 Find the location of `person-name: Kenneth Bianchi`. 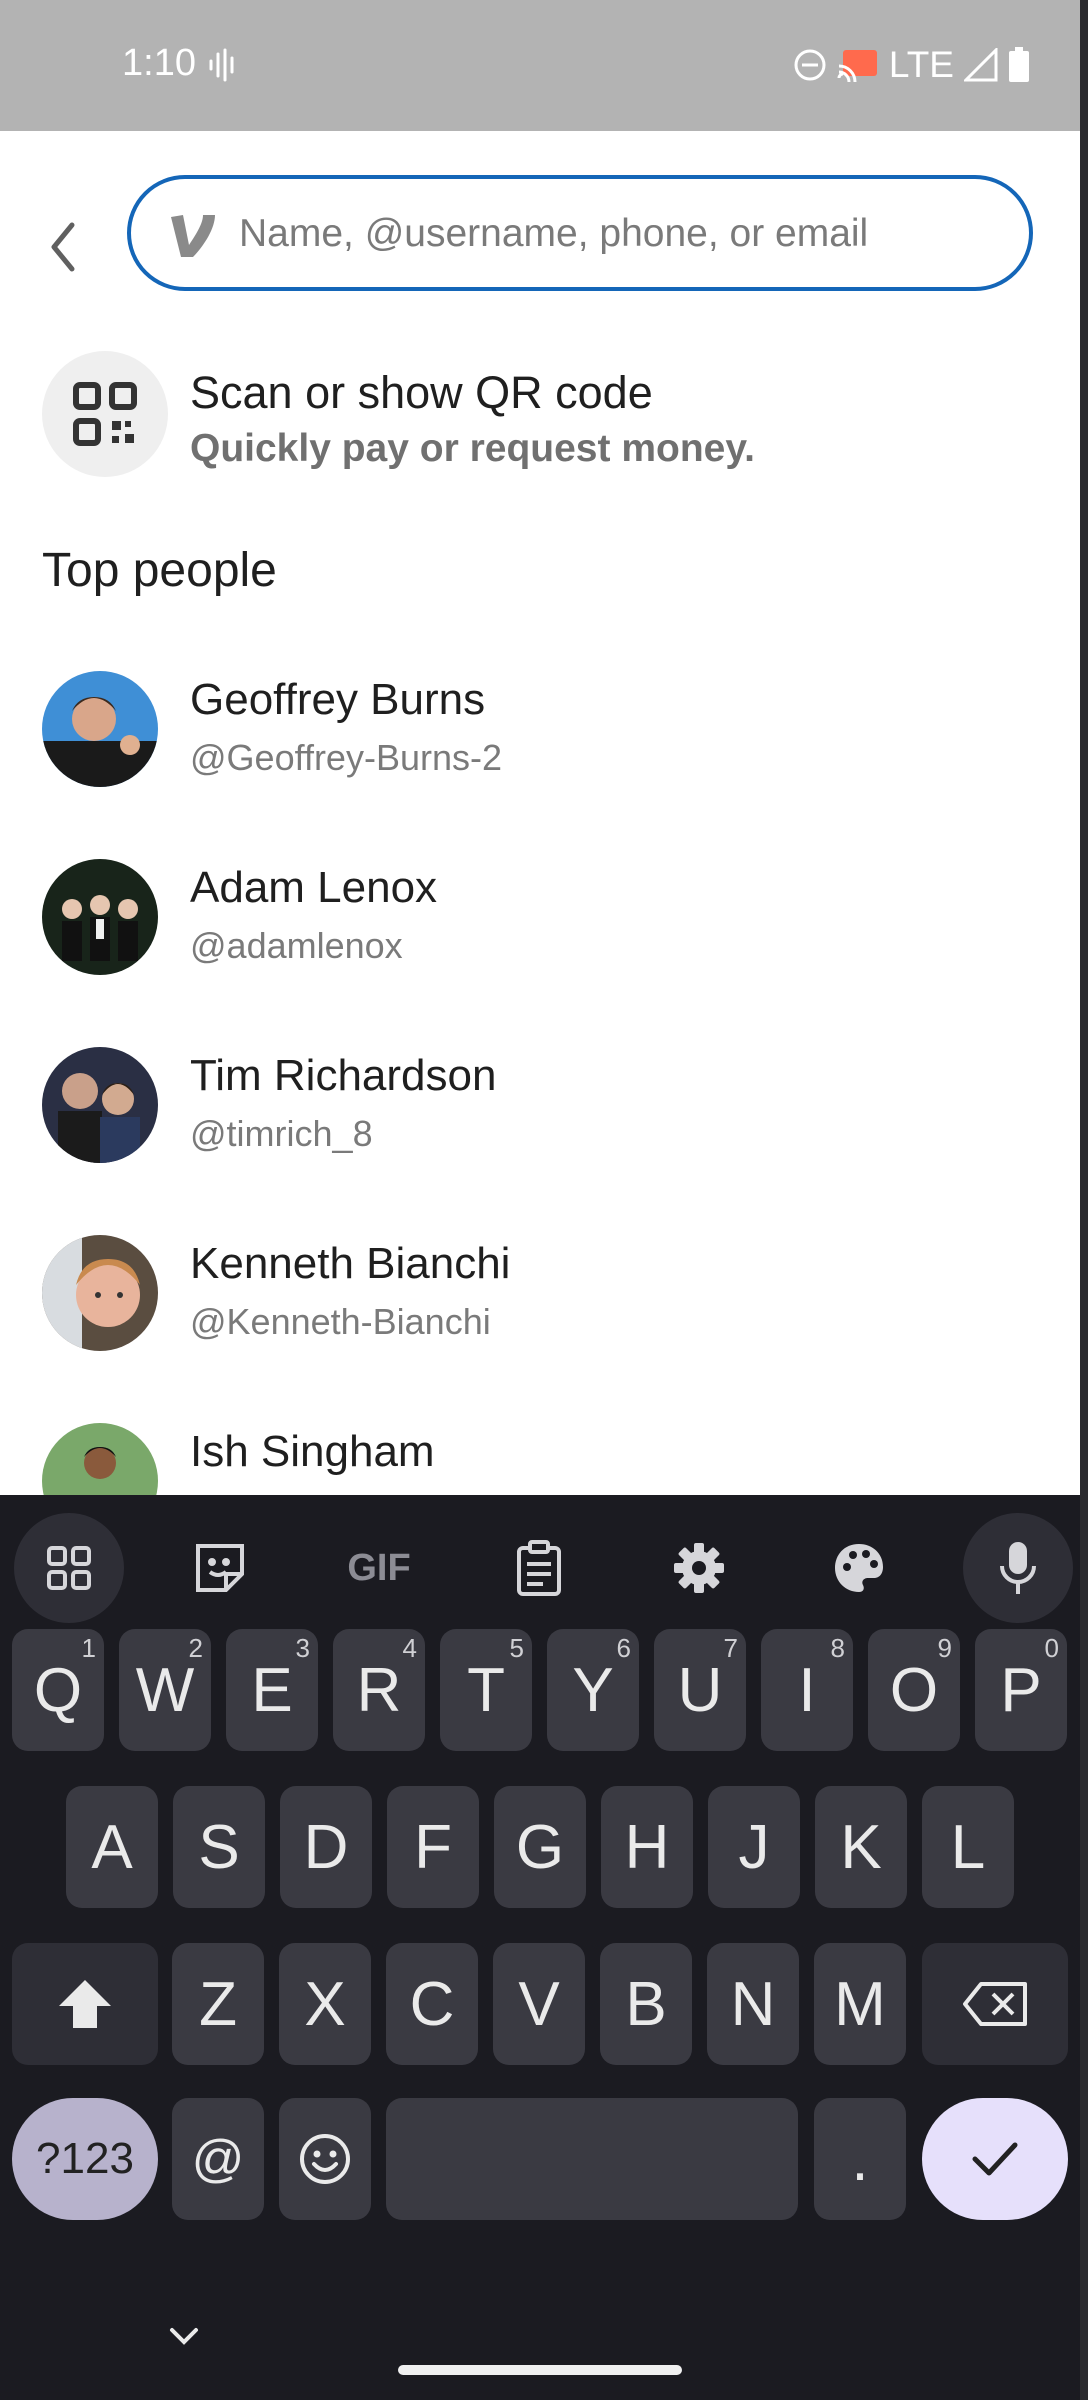

person-name: Kenneth Bianchi is located at coordinates (350, 1263).